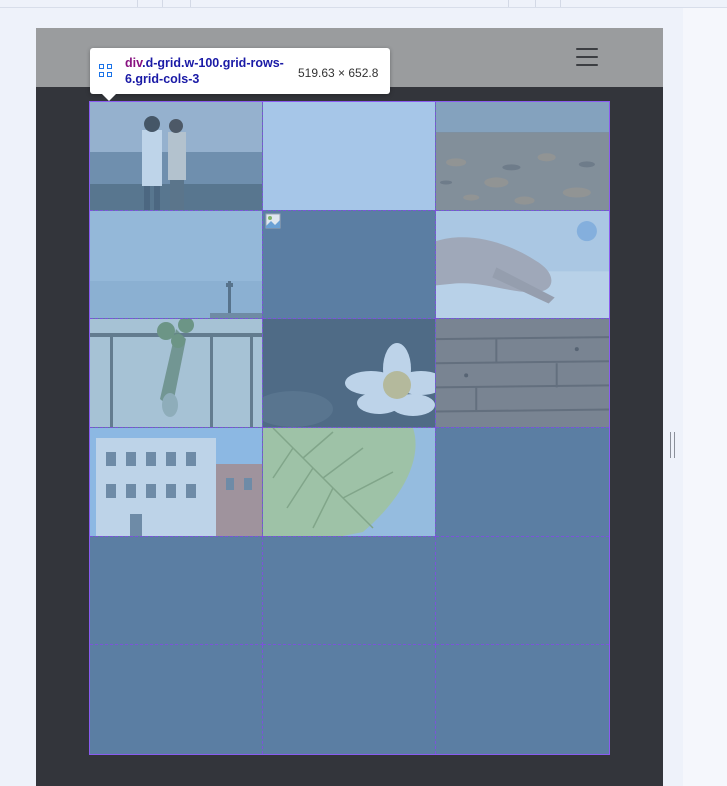 The image size is (727, 786). I want to click on photo-calm-sea-pier, so click(176, 264).